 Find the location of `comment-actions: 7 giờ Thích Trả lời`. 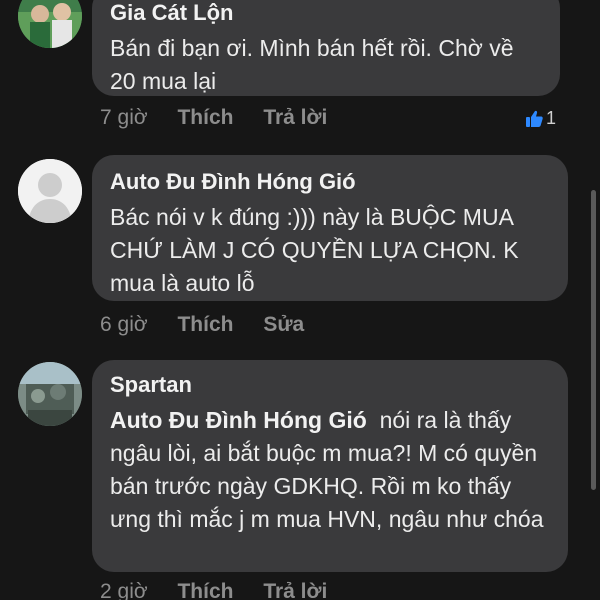

comment-actions: 7 giờ Thích Trả lời is located at coordinates (213, 118).